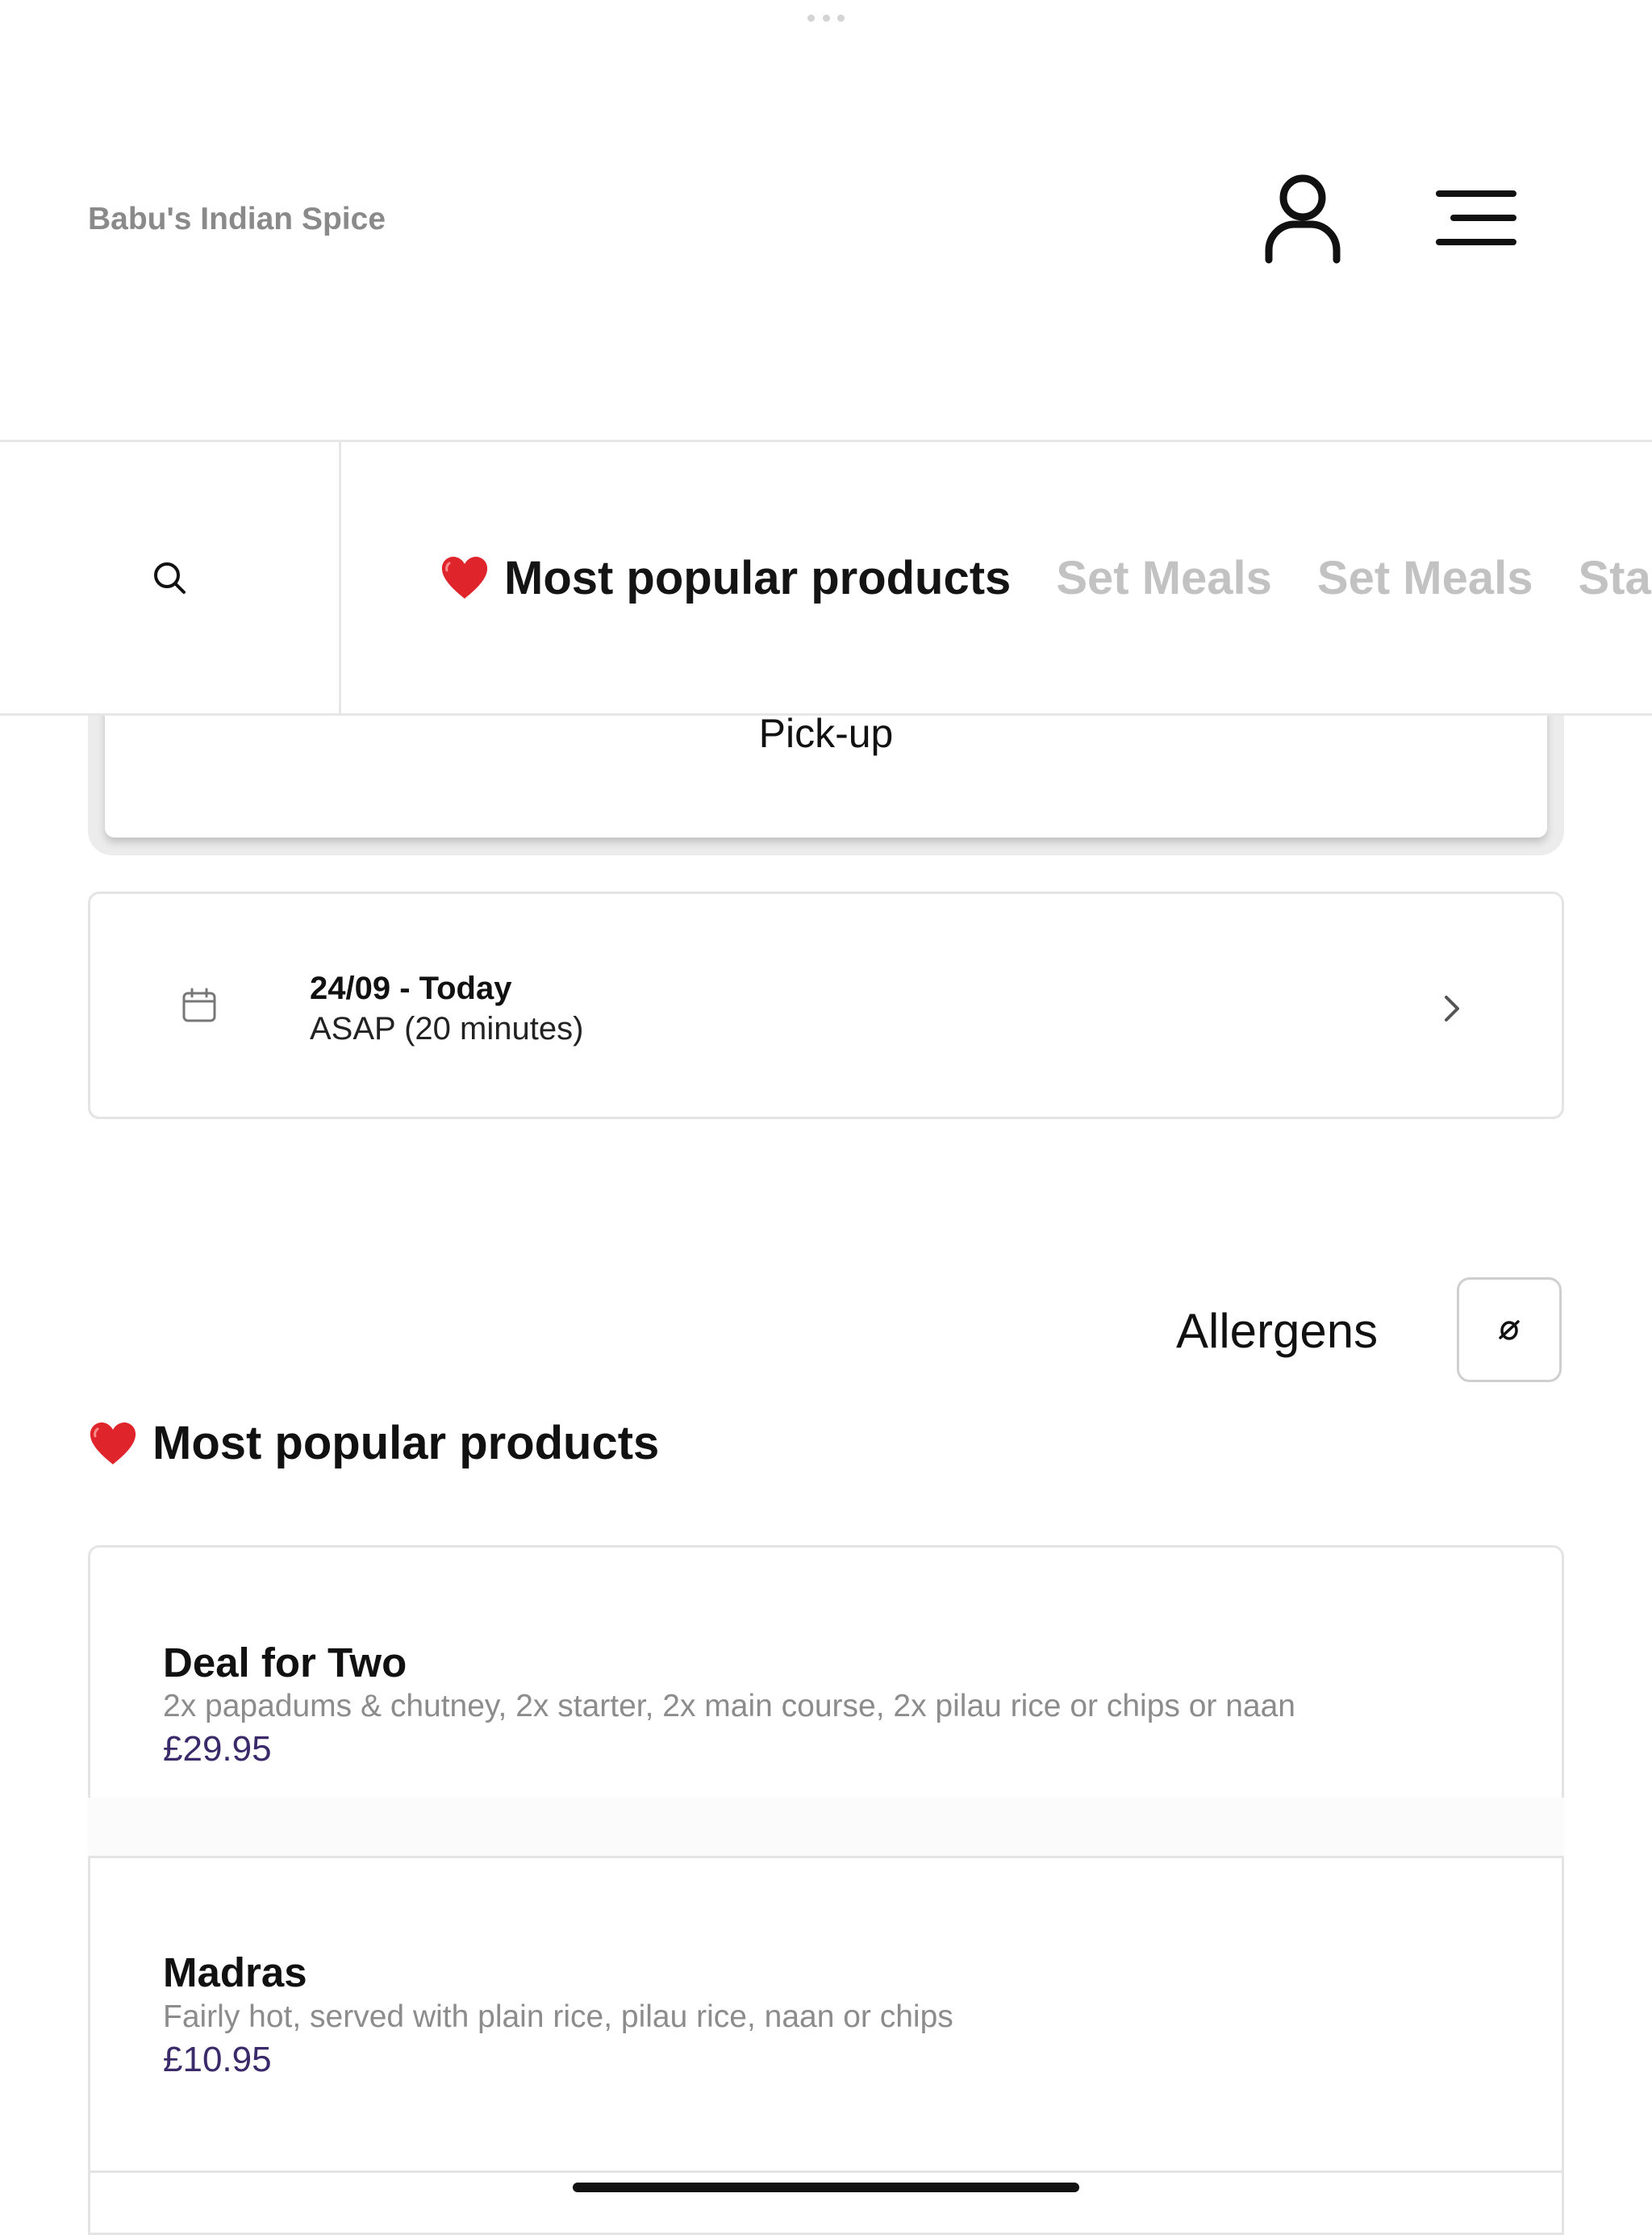  I want to click on section-title: Most popular products, so click(406, 1443).